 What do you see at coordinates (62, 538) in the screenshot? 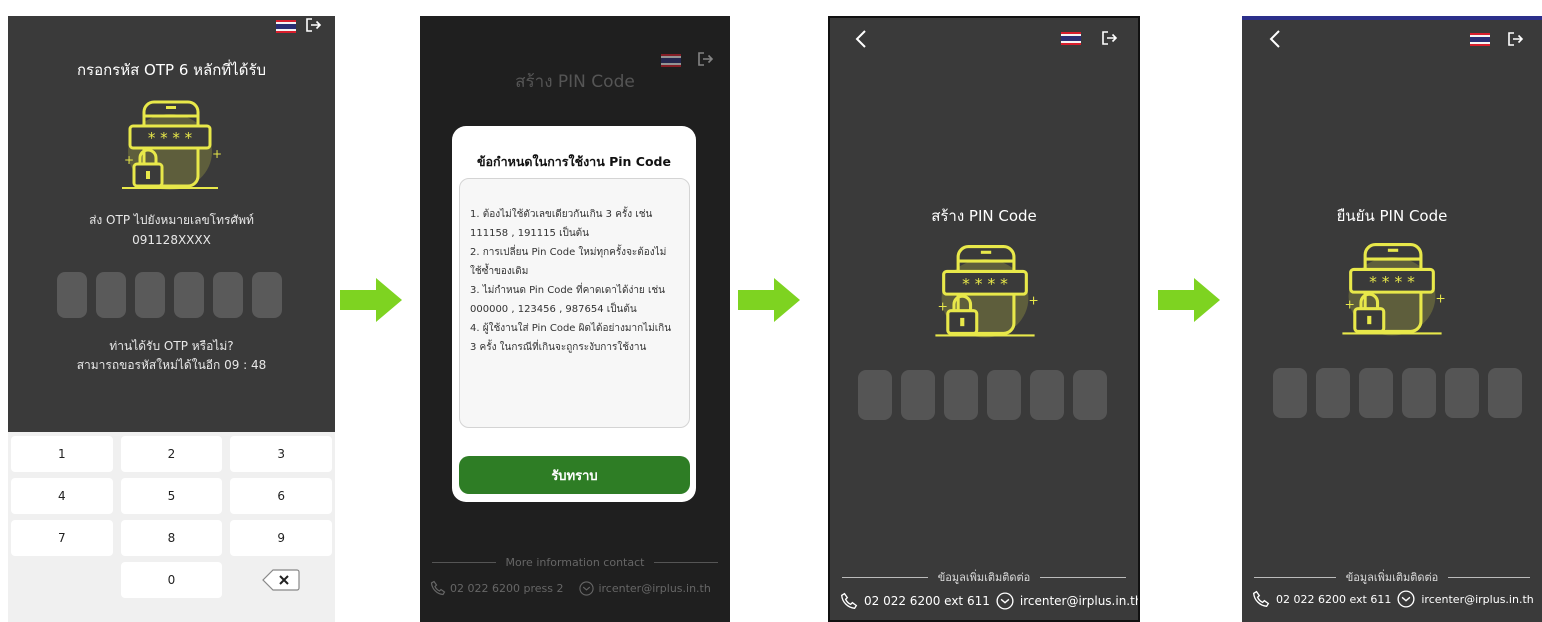
I see `key-7: 7` at bounding box center [62, 538].